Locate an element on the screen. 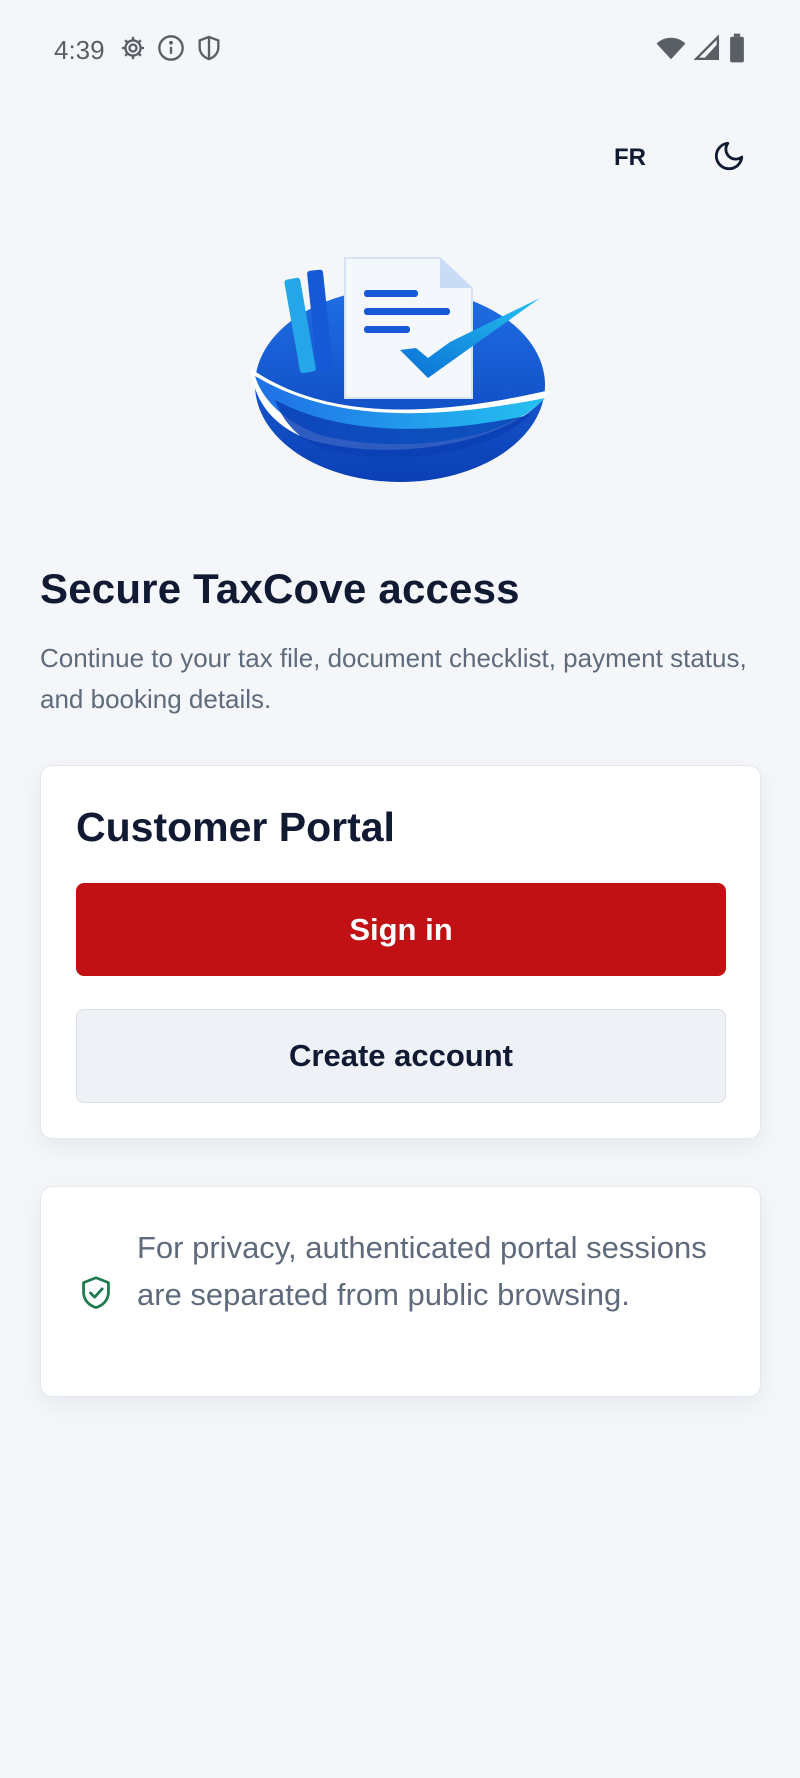 Image resolution: width=800 pixels, height=1778 pixels. taxcove-logo is located at coordinates (400, 370).